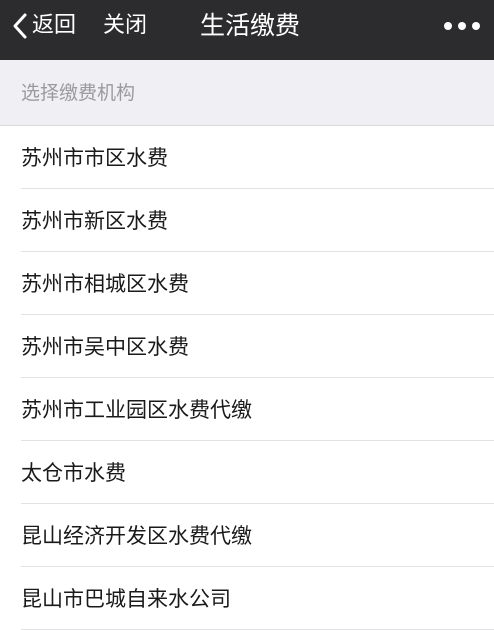 The height and width of the screenshot is (630, 494). I want to click on list-item: 苏州市吴中区水费, so click(247, 346).